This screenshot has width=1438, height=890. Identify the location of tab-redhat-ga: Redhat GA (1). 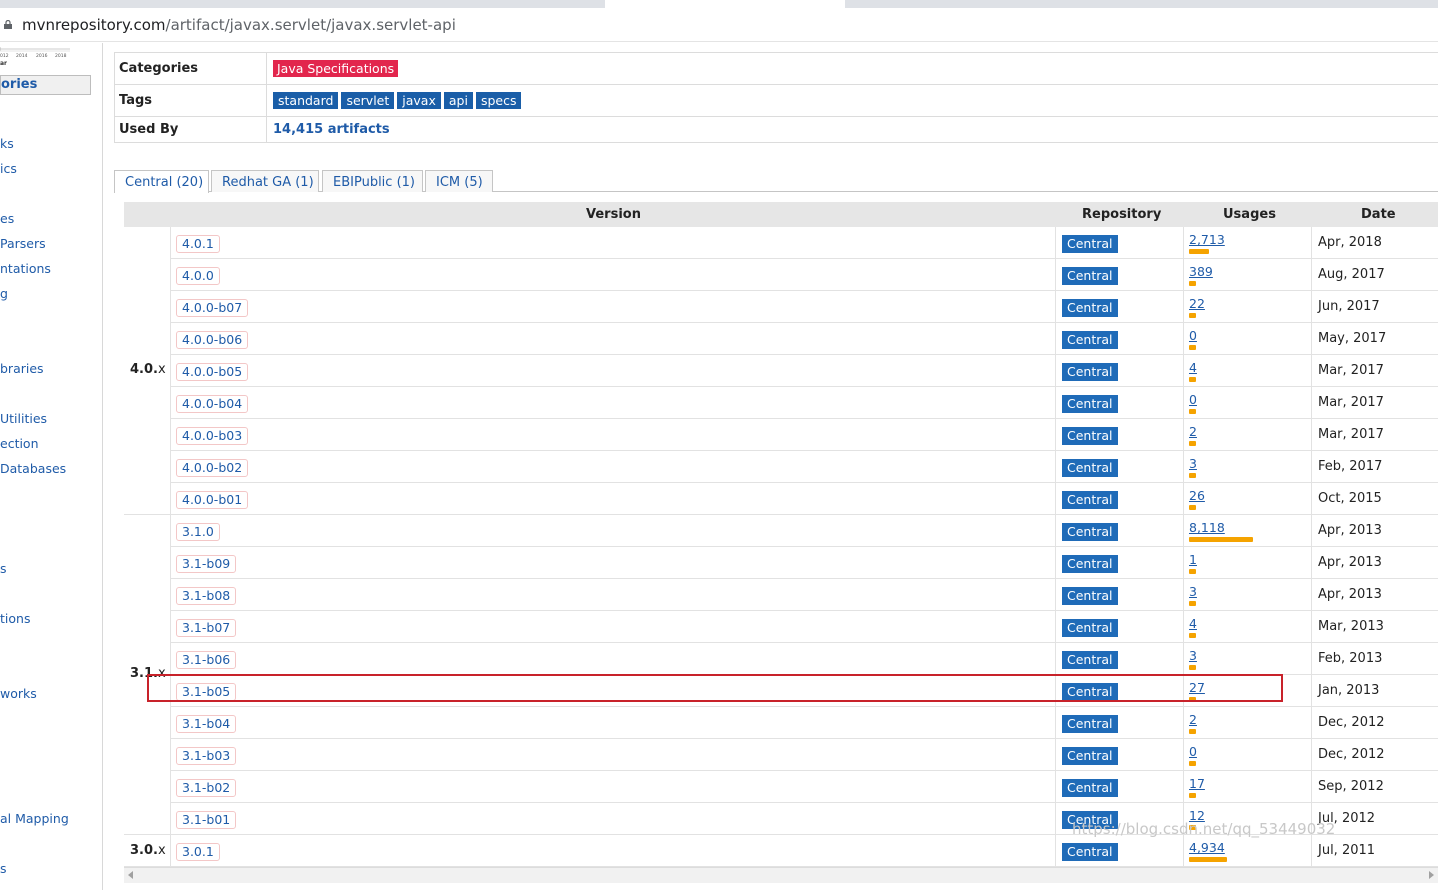
(265, 181).